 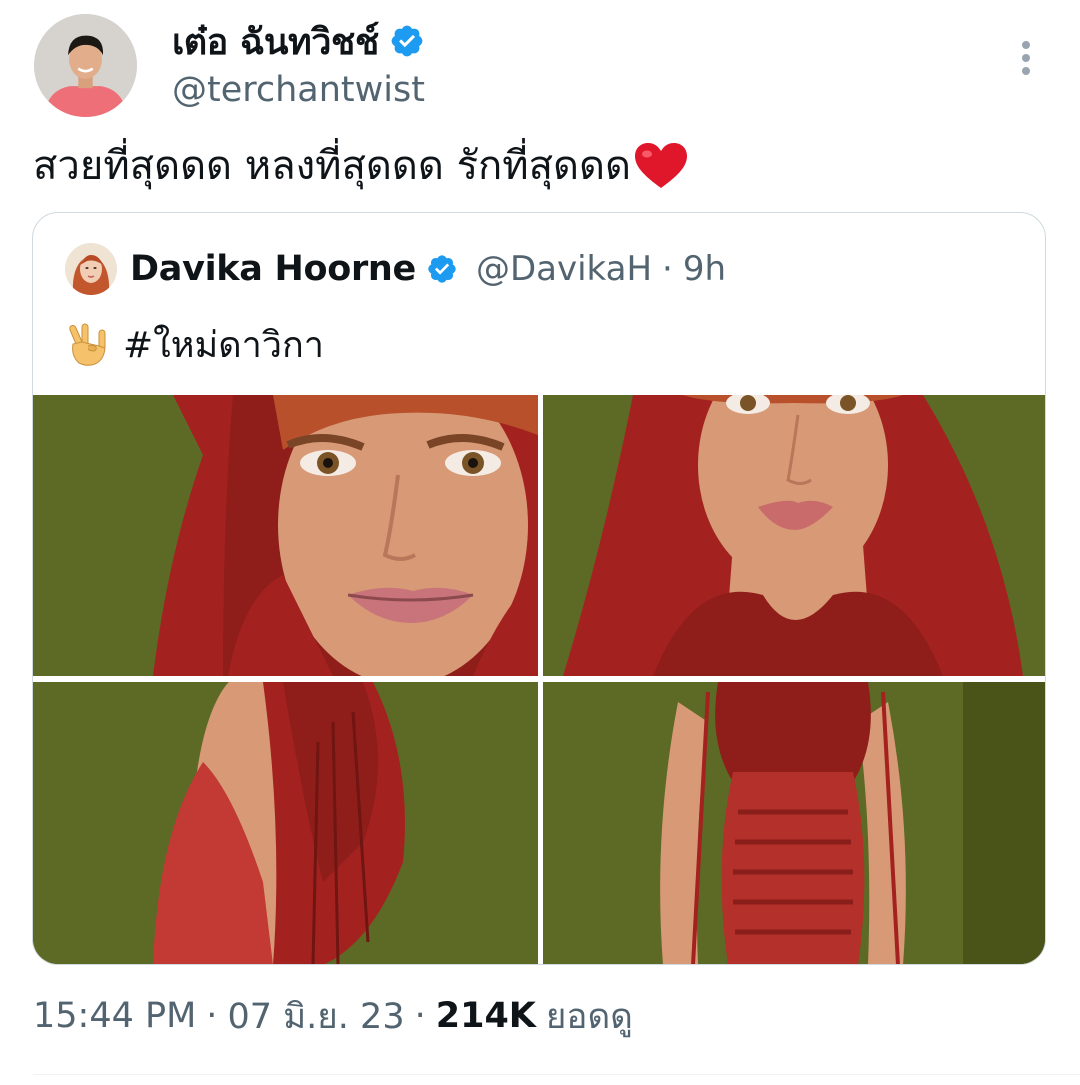 I want to click on quoted-author-avatar-image, so click(x=91, y=269).